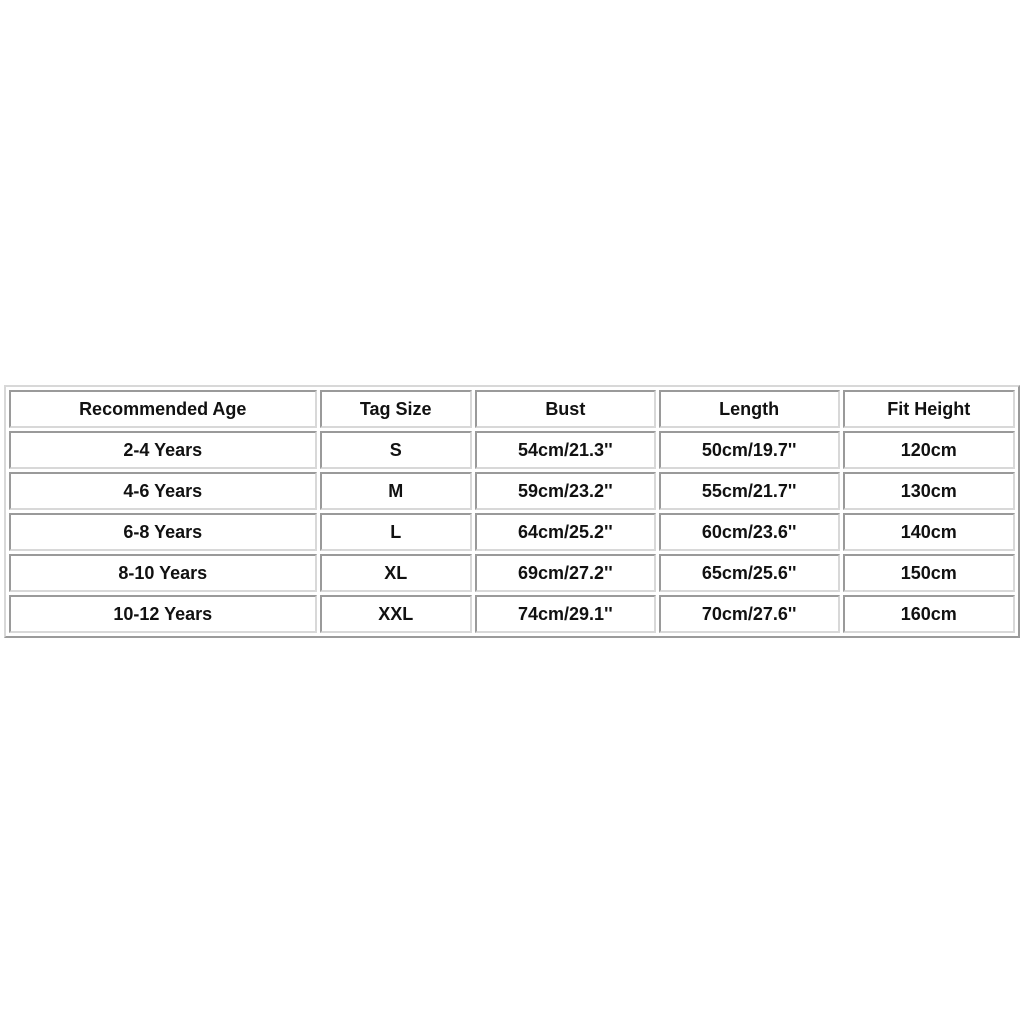  I want to click on cell-bust: 74cm/29.1'', so click(565, 614).